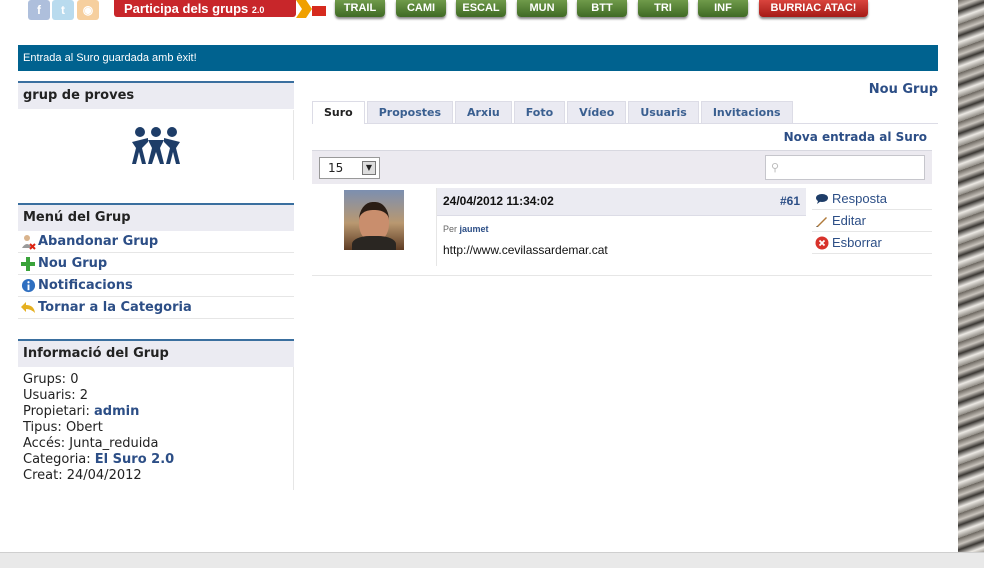 Image resolution: width=984 pixels, height=568 pixels. I want to click on per-page-value: 15, so click(336, 168).